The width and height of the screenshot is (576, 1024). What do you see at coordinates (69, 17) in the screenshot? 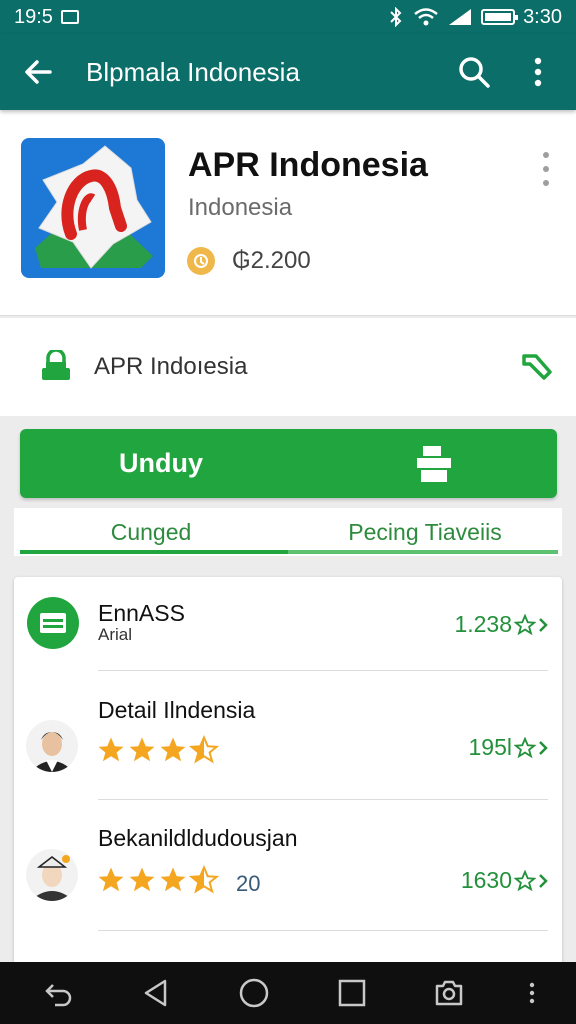
I see `notification-icon` at bounding box center [69, 17].